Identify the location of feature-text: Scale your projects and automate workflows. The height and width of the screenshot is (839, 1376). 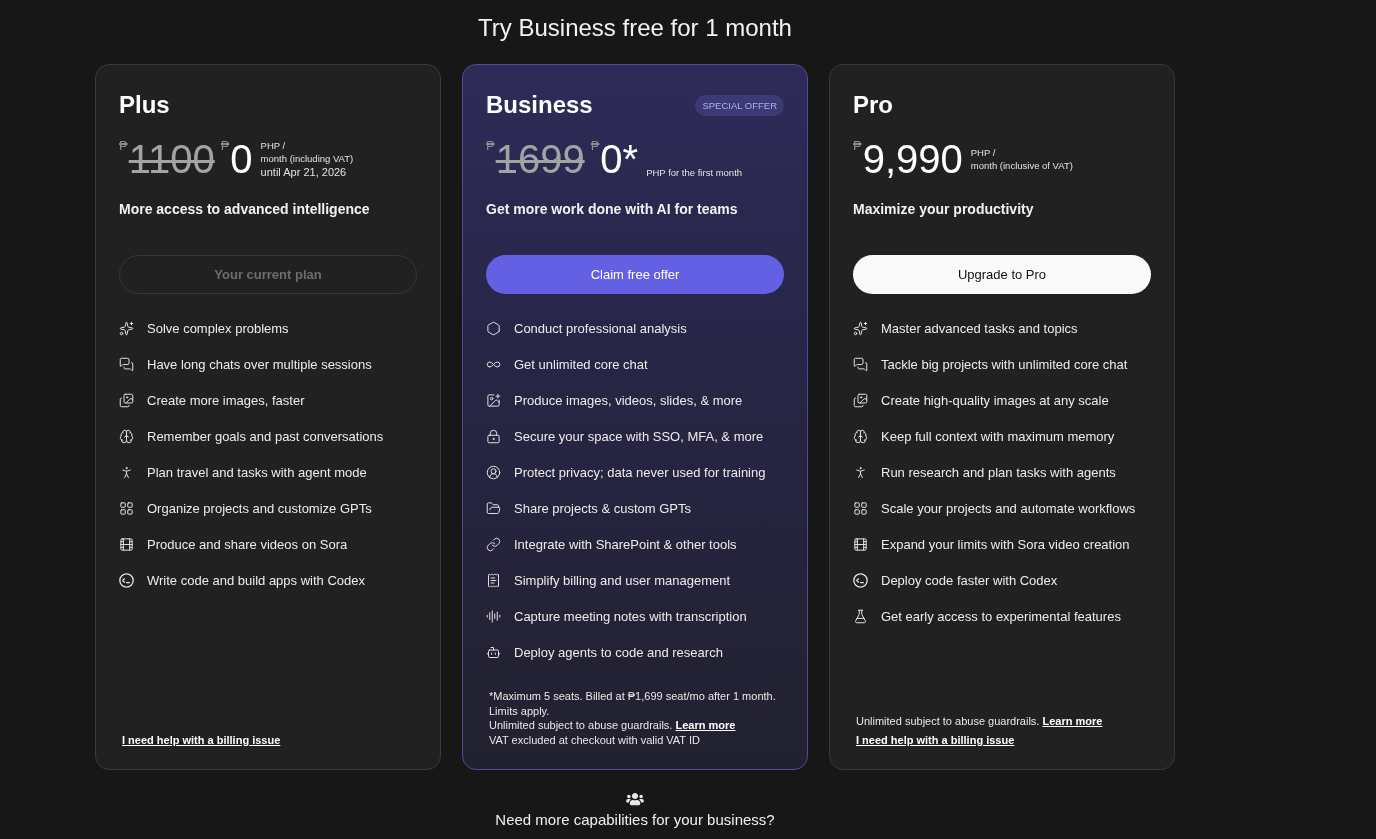
(1008, 508).